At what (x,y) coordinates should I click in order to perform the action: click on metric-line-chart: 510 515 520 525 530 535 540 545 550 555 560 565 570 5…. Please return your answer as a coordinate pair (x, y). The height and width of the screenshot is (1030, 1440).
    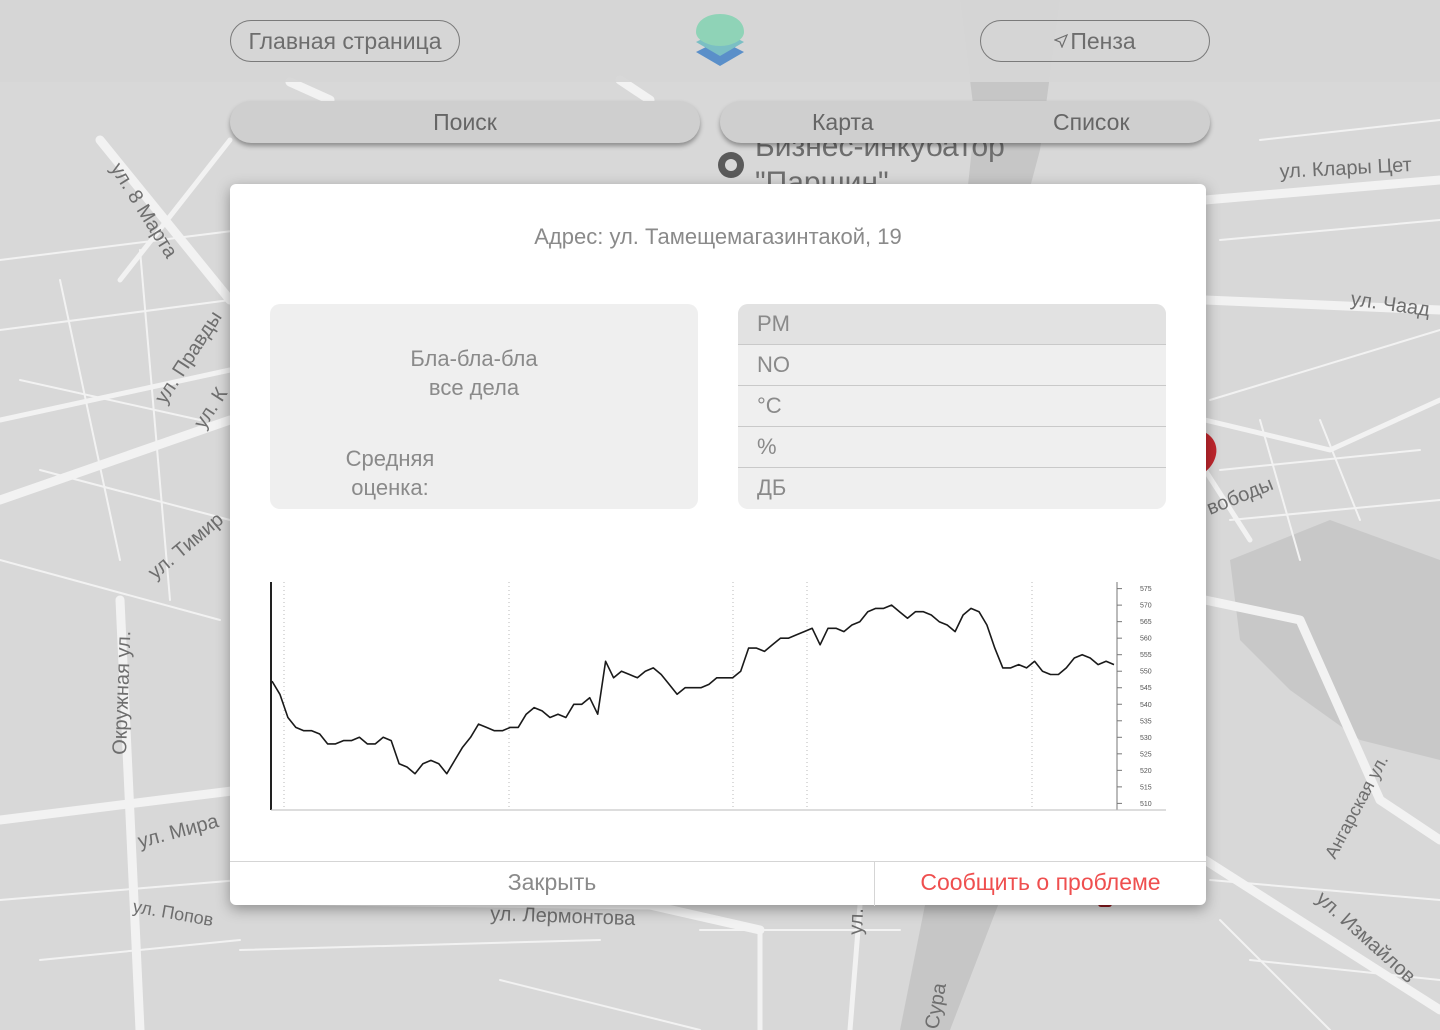
    Looking at the image, I should click on (718, 696).